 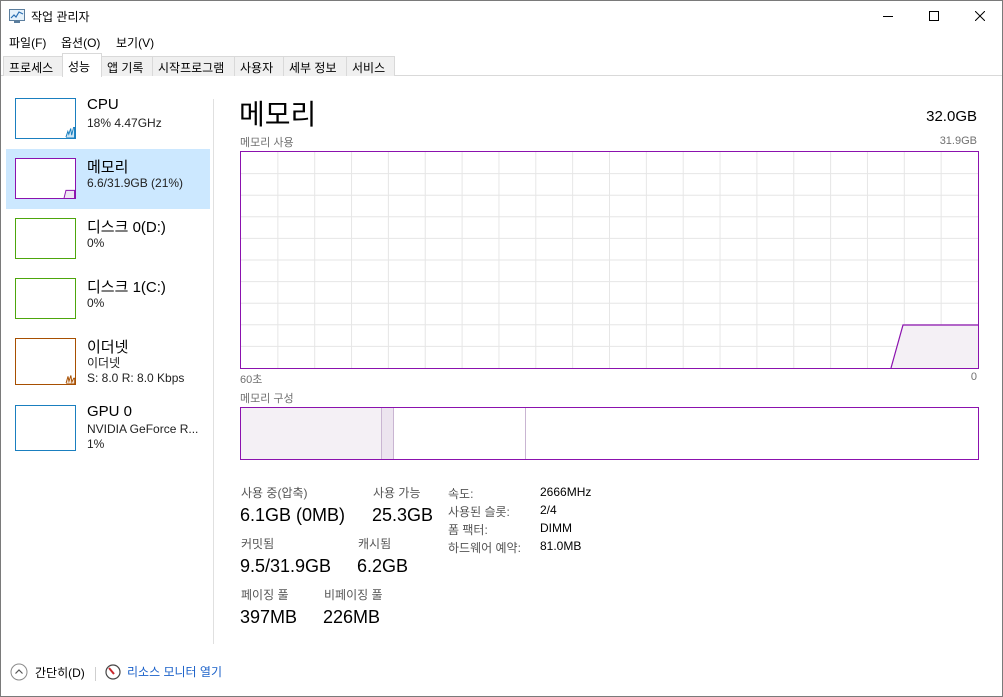 What do you see at coordinates (103, 104) in the screenshot?
I see `sidebar-item-name: CPU` at bounding box center [103, 104].